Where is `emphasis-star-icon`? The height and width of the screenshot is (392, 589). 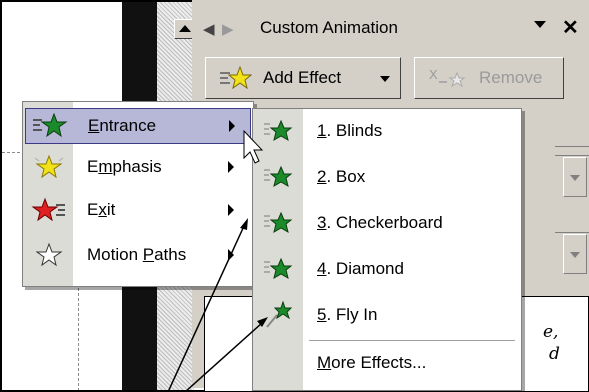 emphasis-star-icon is located at coordinates (49, 169).